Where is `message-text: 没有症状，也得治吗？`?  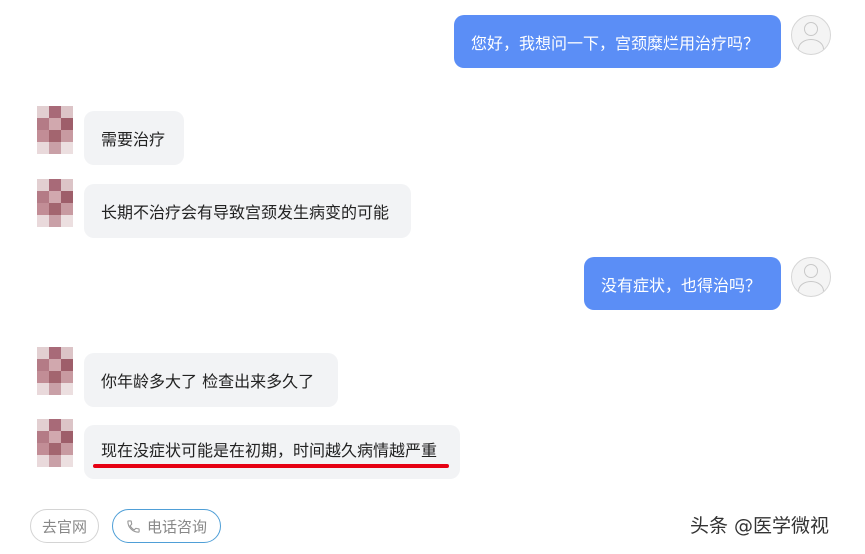
message-text: 没有症状，也得治吗？ is located at coordinates (681, 285).